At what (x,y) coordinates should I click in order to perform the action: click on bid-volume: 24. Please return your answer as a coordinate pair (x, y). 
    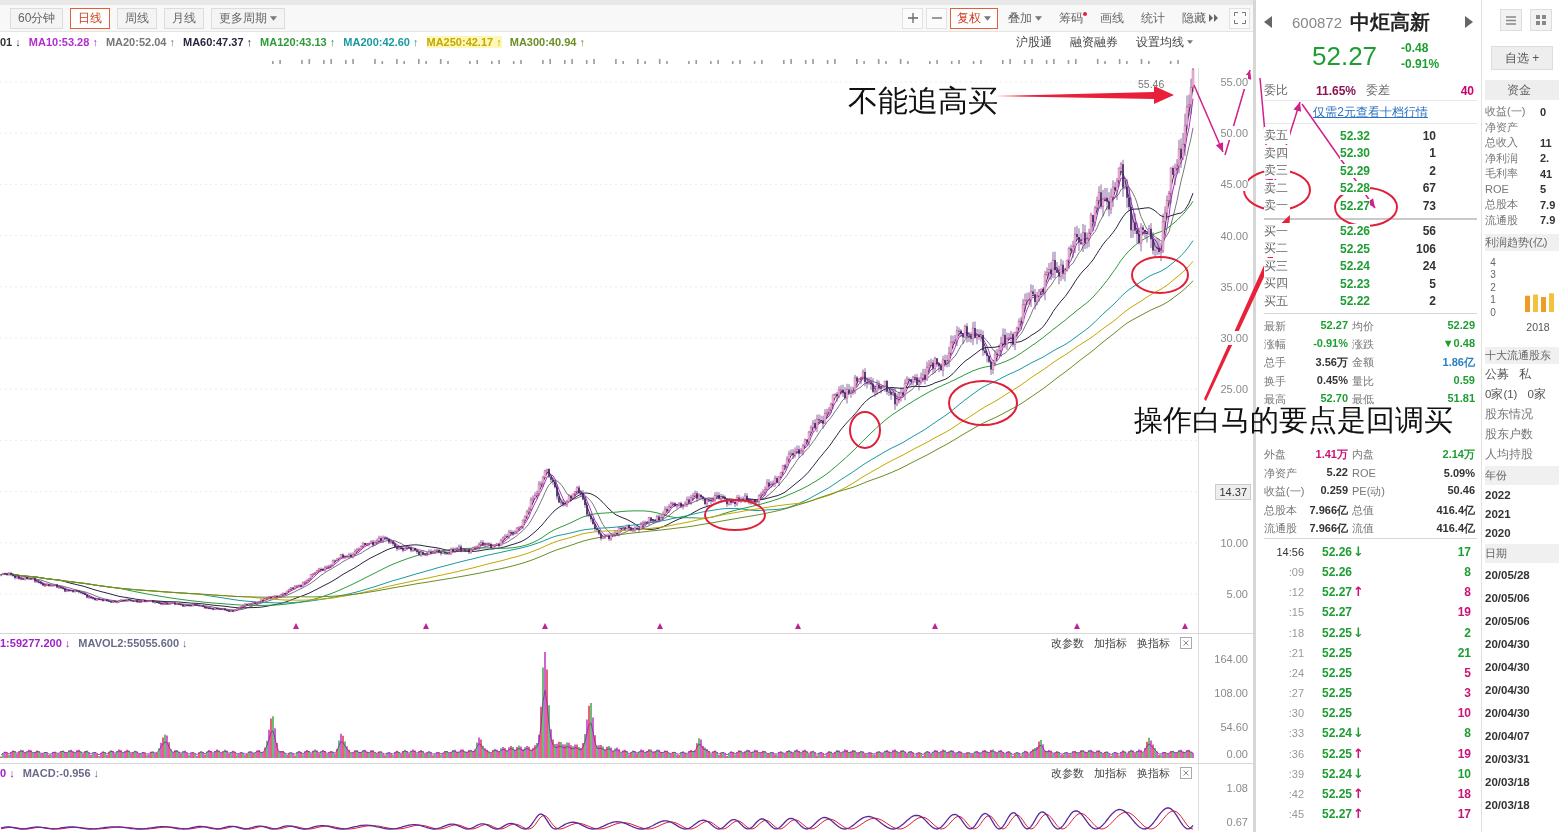
    Looking at the image, I should click on (1428, 266).